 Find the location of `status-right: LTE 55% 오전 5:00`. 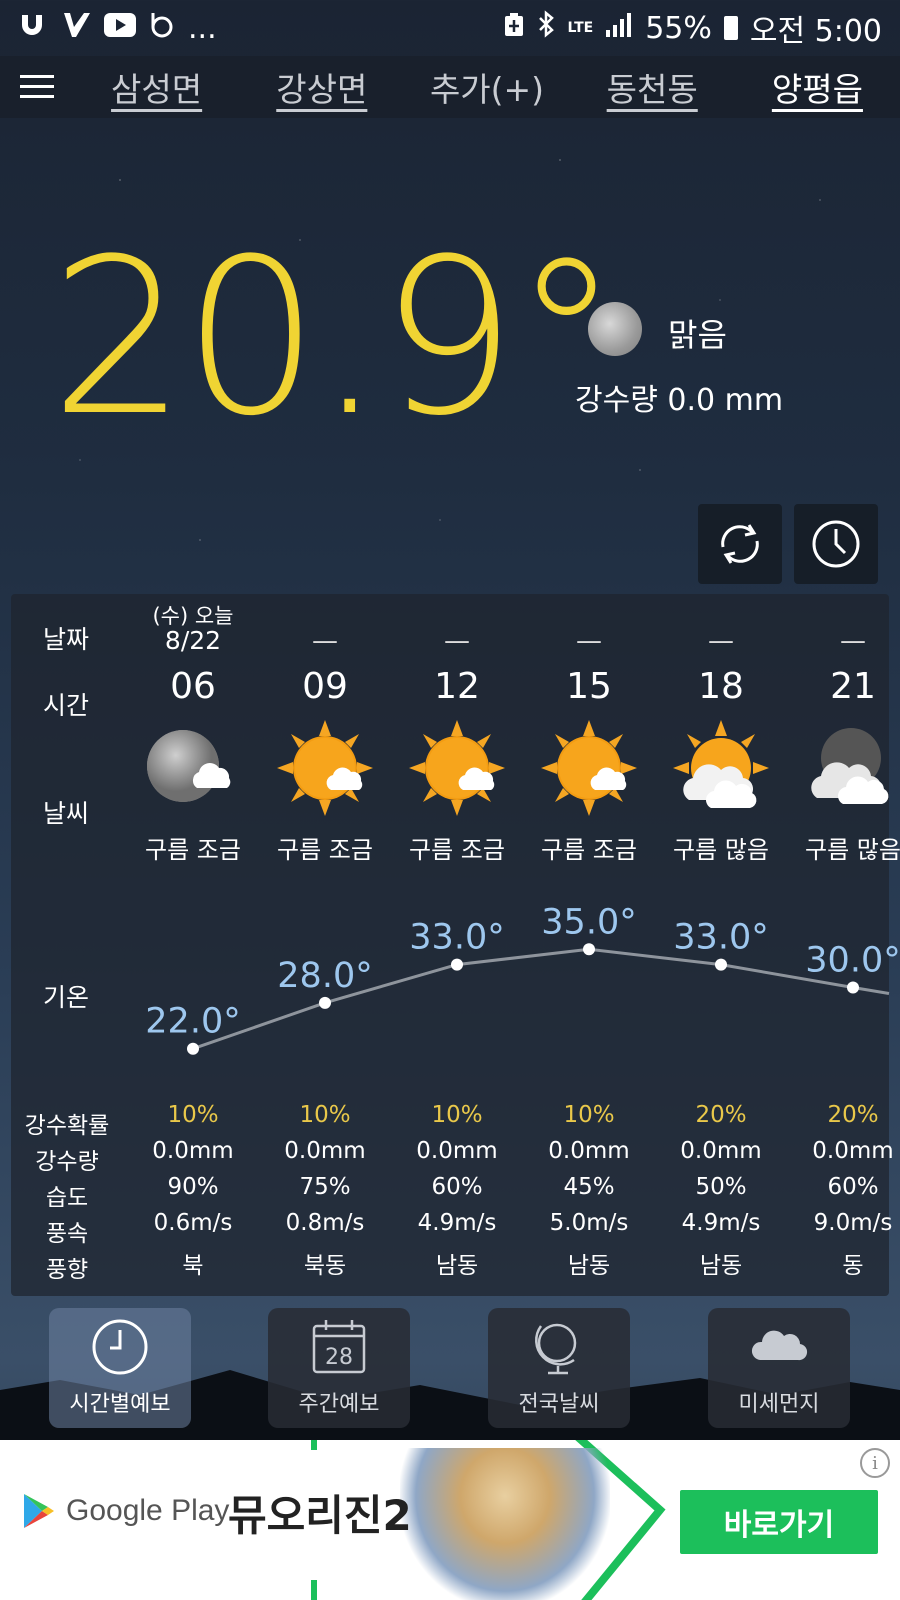

status-right: LTE 55% 오전 5:00 is located at coordinates (692, 28).